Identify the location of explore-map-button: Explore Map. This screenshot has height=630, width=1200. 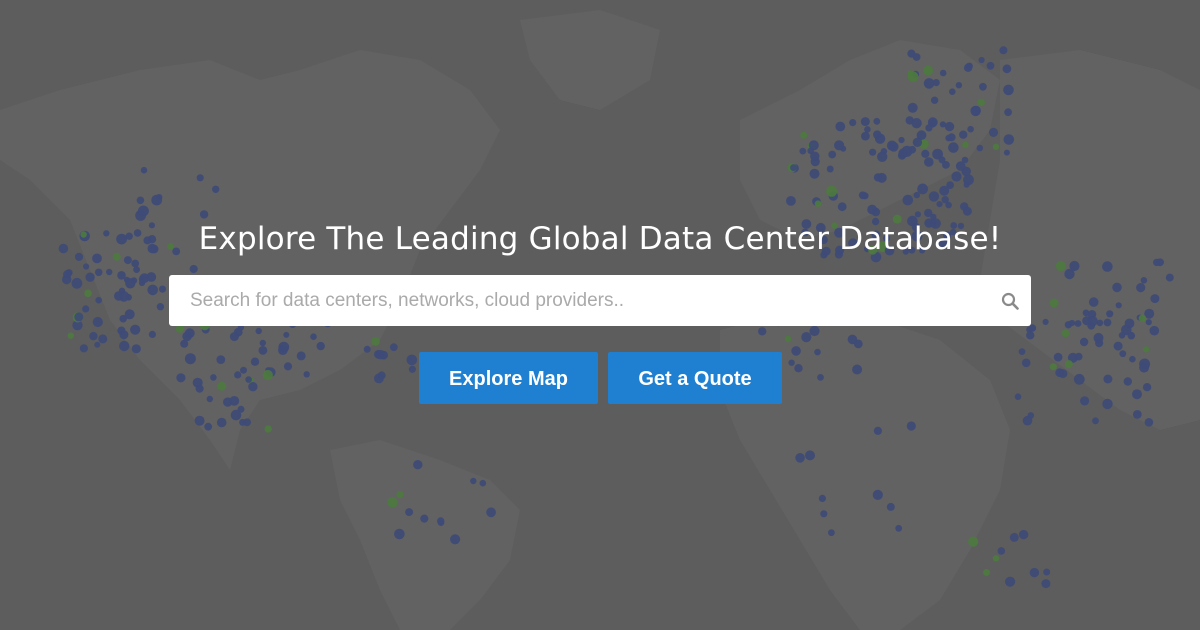
(508, 378).